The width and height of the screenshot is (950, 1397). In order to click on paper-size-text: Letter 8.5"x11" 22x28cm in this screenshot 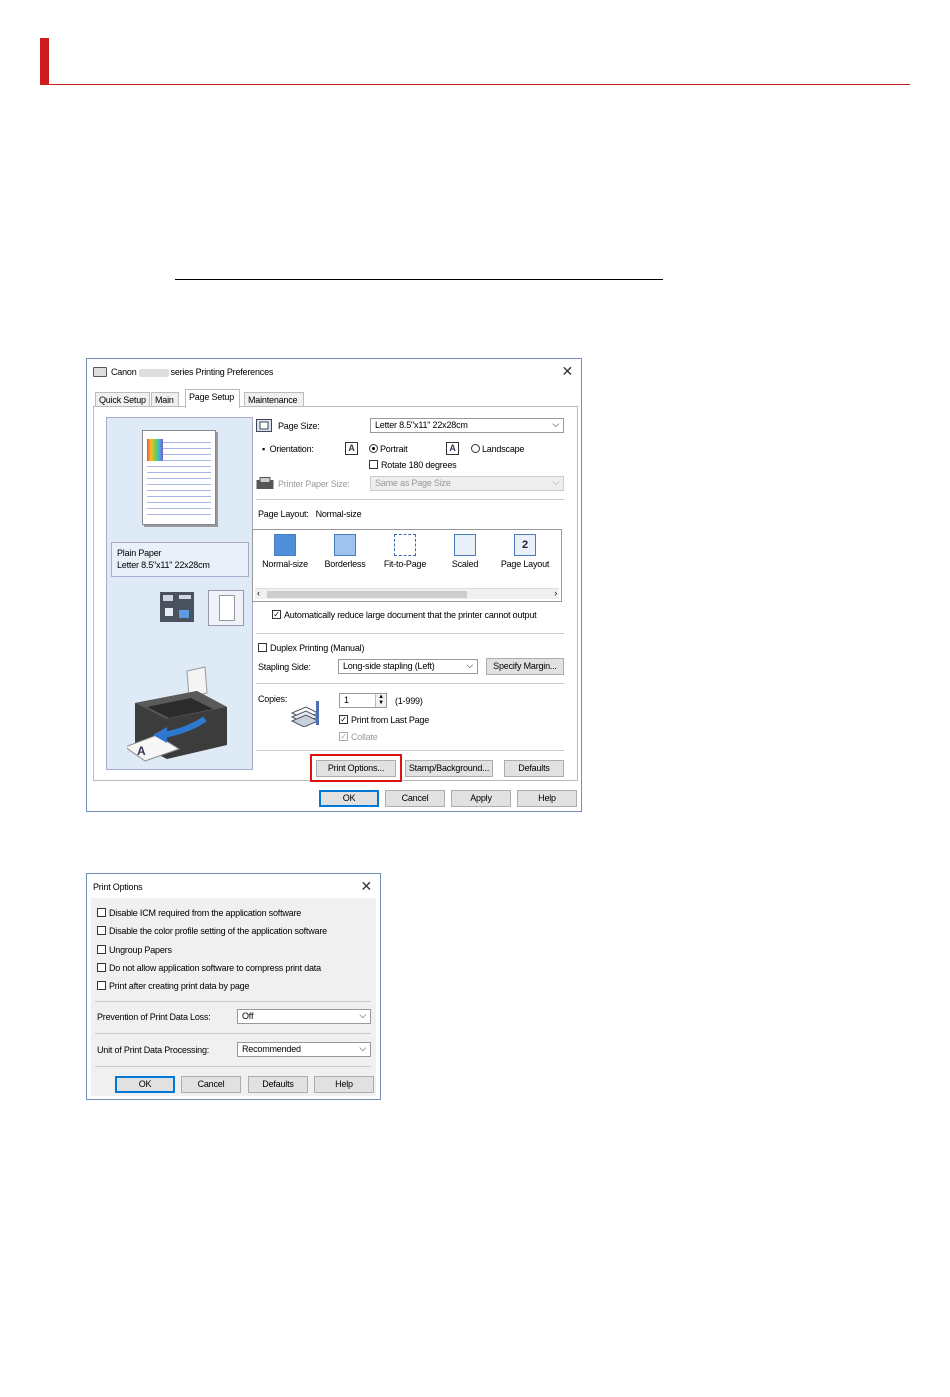, I will do `click(163, 565)`.